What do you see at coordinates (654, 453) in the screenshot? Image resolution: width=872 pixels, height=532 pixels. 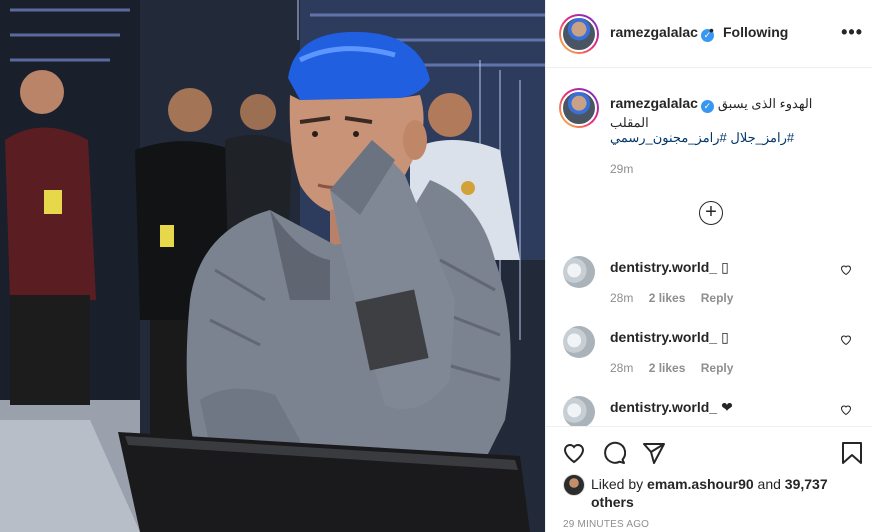 I see `paper-plane-icon` at bounding box center [654, 453].